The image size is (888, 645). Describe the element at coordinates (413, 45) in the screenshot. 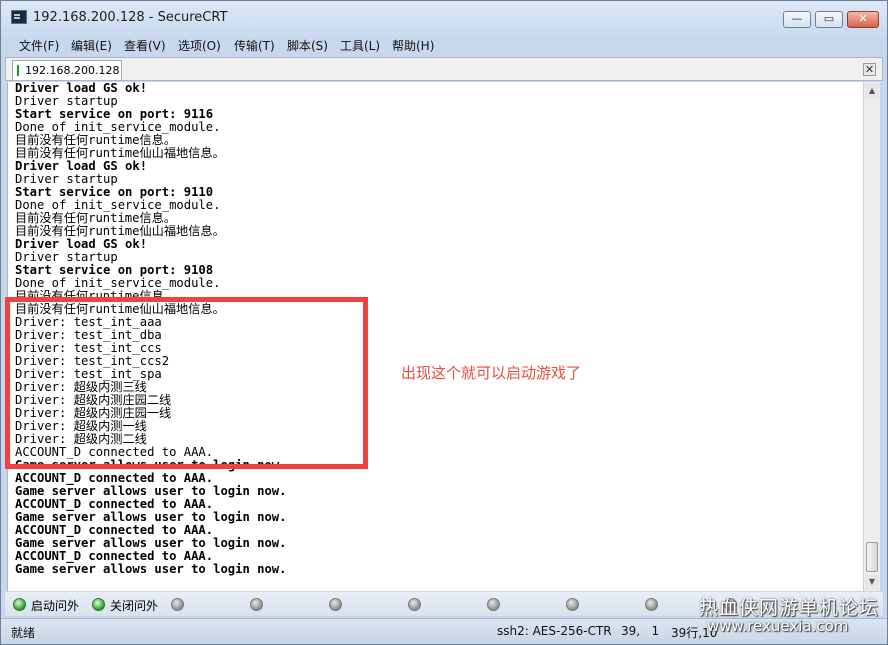

I see `menu-help: 帮助(H)` at that location.